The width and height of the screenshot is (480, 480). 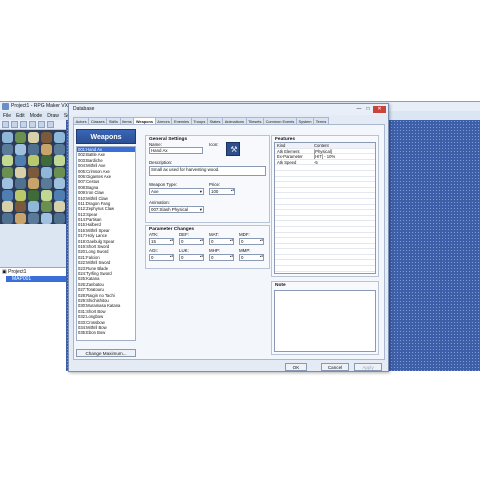 I want to click on menu-draw: Draw, so click(x=53, y=116).